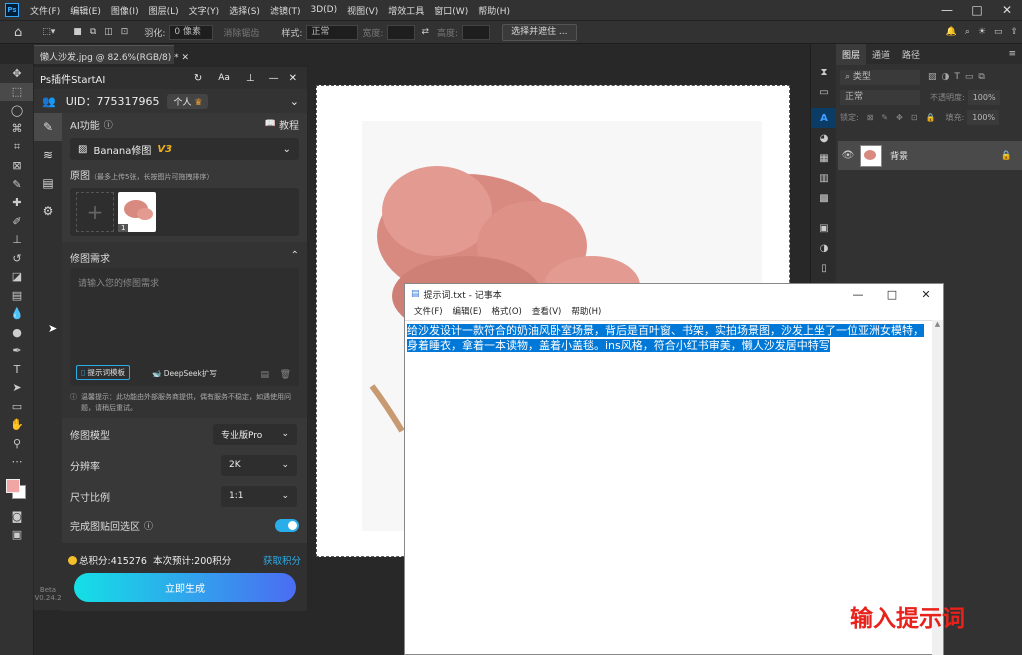 This screenshot has height=655, width=1022. I want to click on generate-button: 立即生成, so click(185, 587).